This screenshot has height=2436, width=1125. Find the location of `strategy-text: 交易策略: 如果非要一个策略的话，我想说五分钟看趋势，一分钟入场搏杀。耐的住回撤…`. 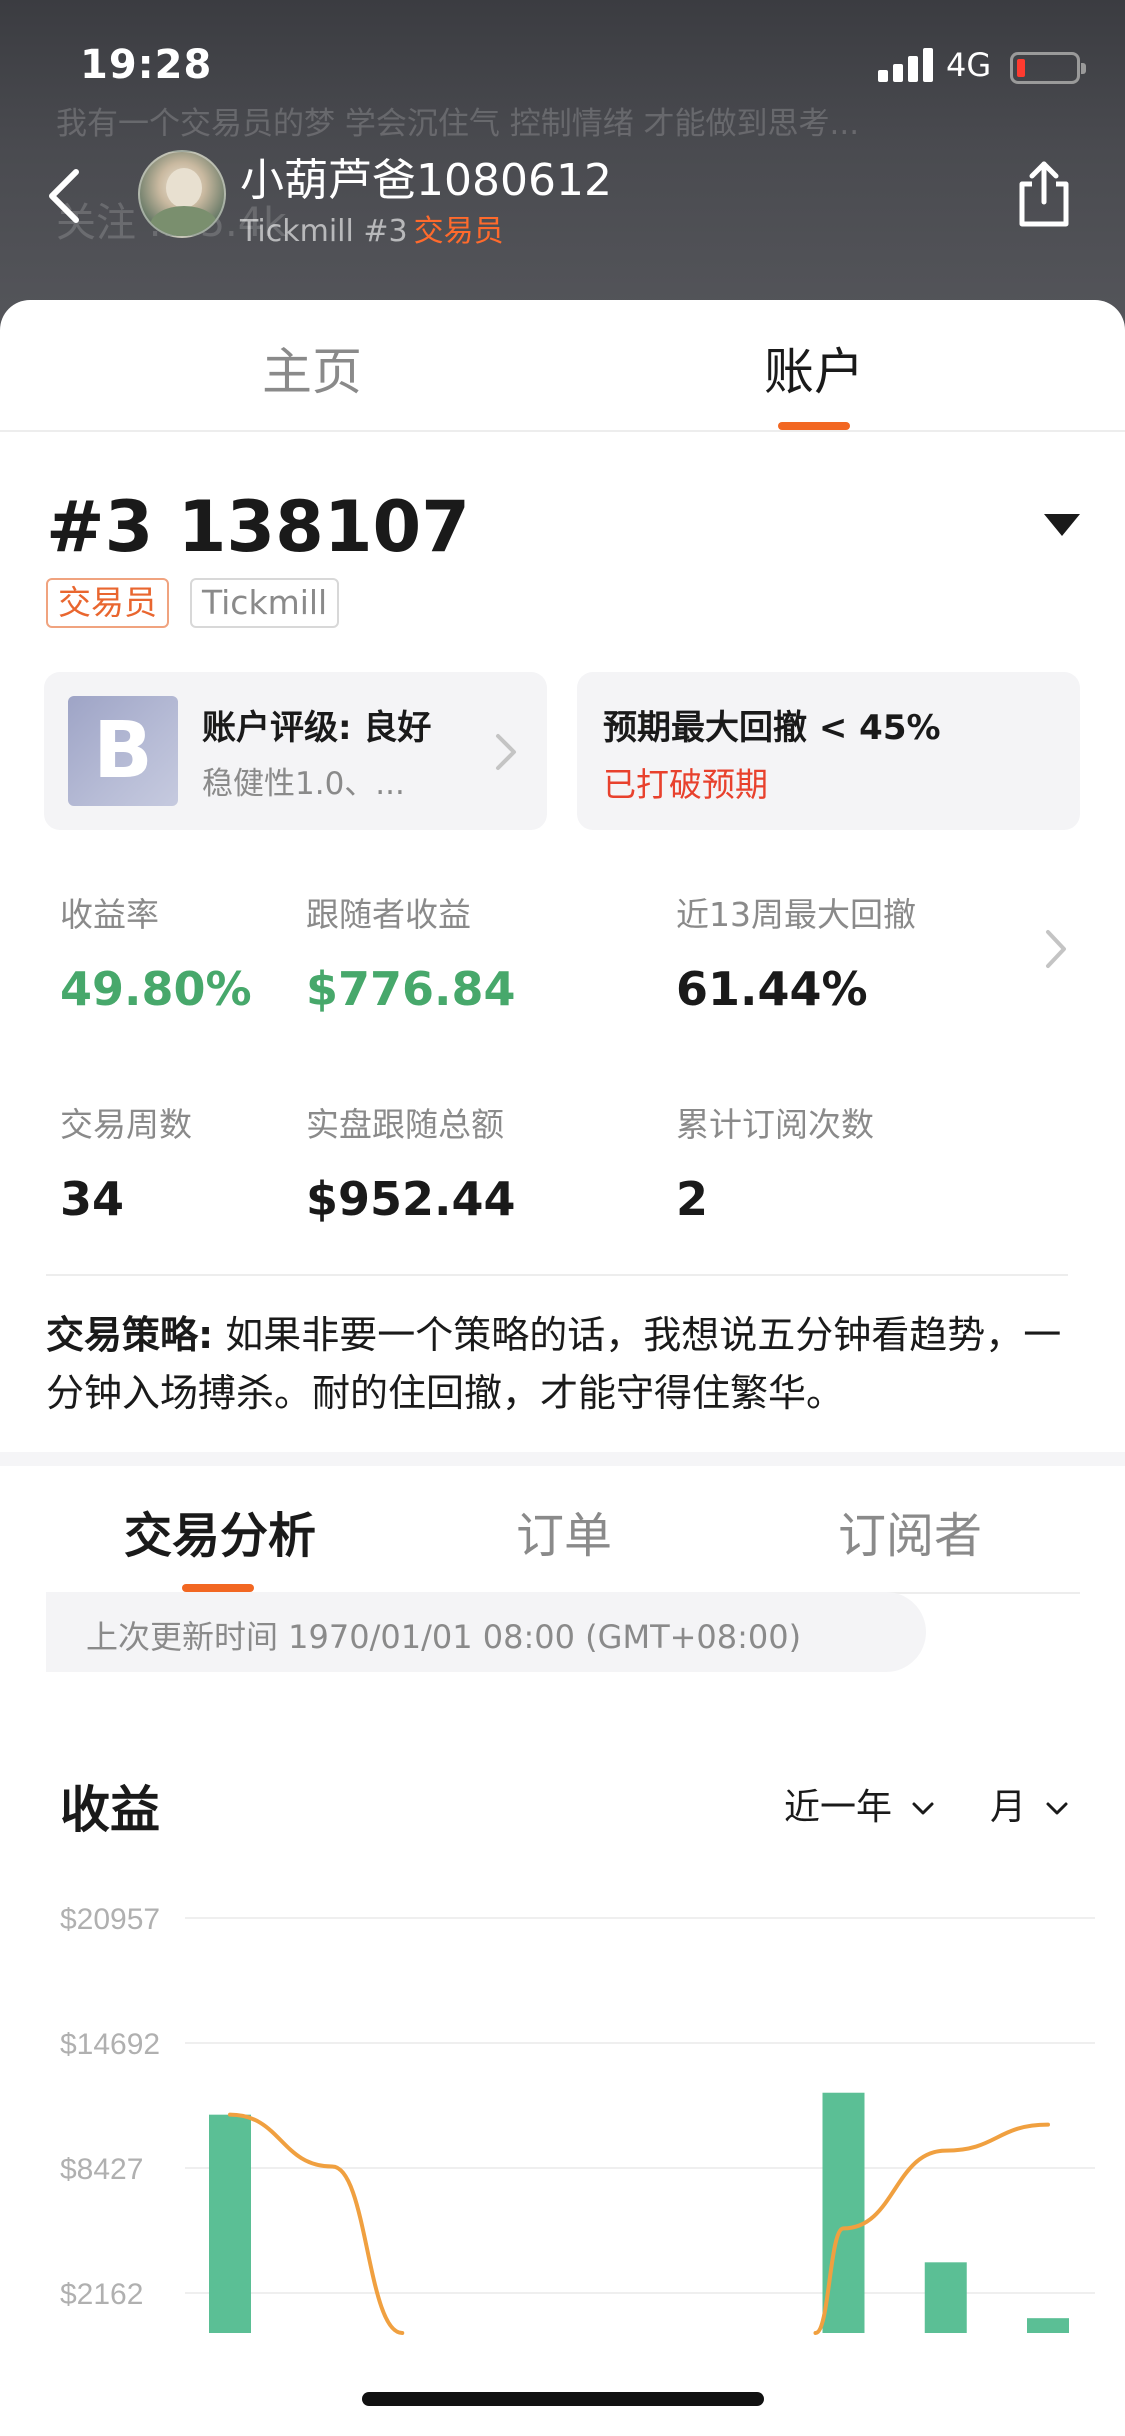

strategy-text: 交易策略: 如果非要一个策略的话，我想说五分钟看趋势，一分钟入场搏杀。耐的住回撤… is located at coordinates (561, 1364).